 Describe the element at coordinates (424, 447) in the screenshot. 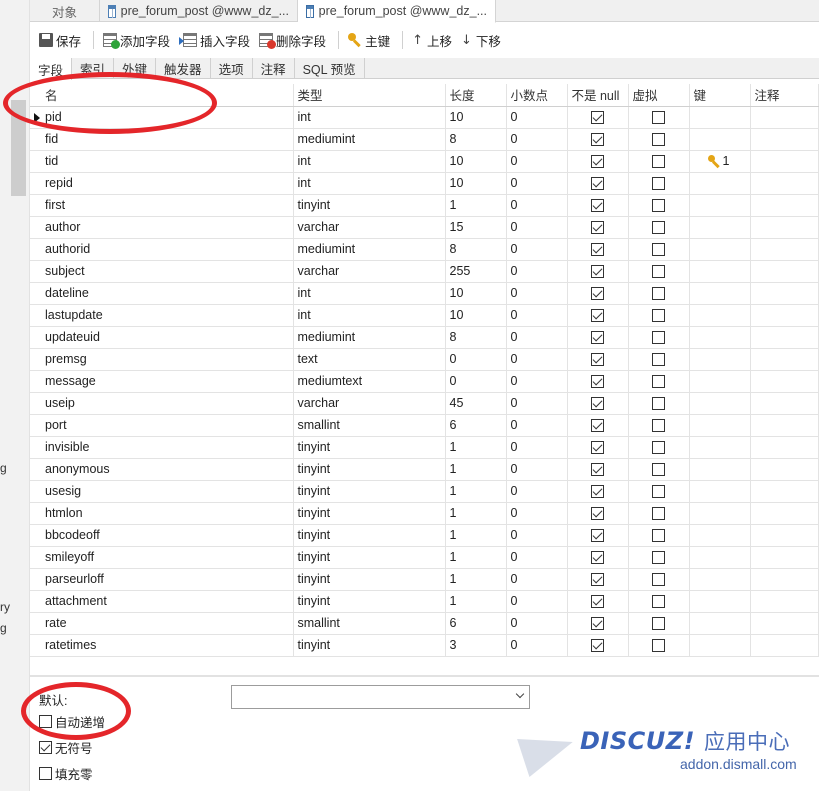

I see `table-row: invisible tinyint 1 0` at that location.